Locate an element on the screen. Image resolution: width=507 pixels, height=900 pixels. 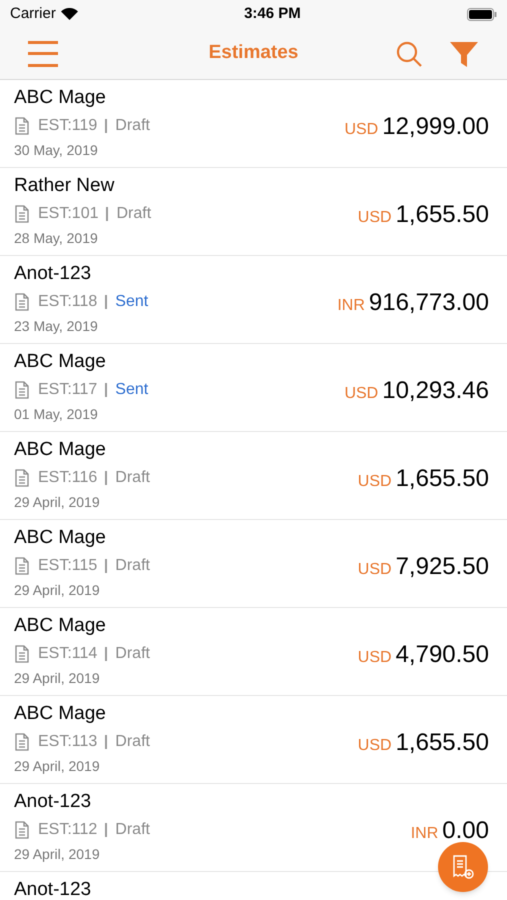
estimate-number: EST:113 is located at coordinates (68, 742).